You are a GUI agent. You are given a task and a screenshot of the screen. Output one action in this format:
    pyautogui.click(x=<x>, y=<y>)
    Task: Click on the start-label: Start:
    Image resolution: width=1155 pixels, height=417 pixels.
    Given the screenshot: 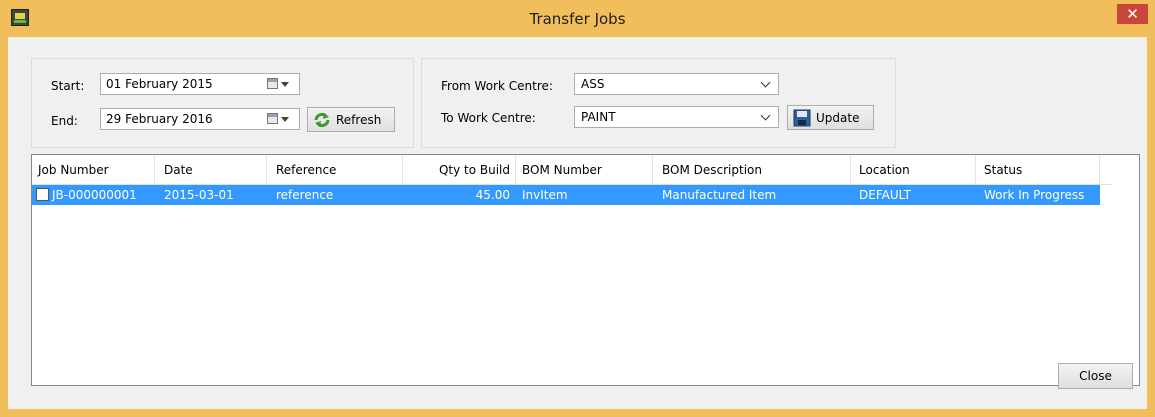 What is the action you would take?
    pyautogui.click(x=68, y=86)
    